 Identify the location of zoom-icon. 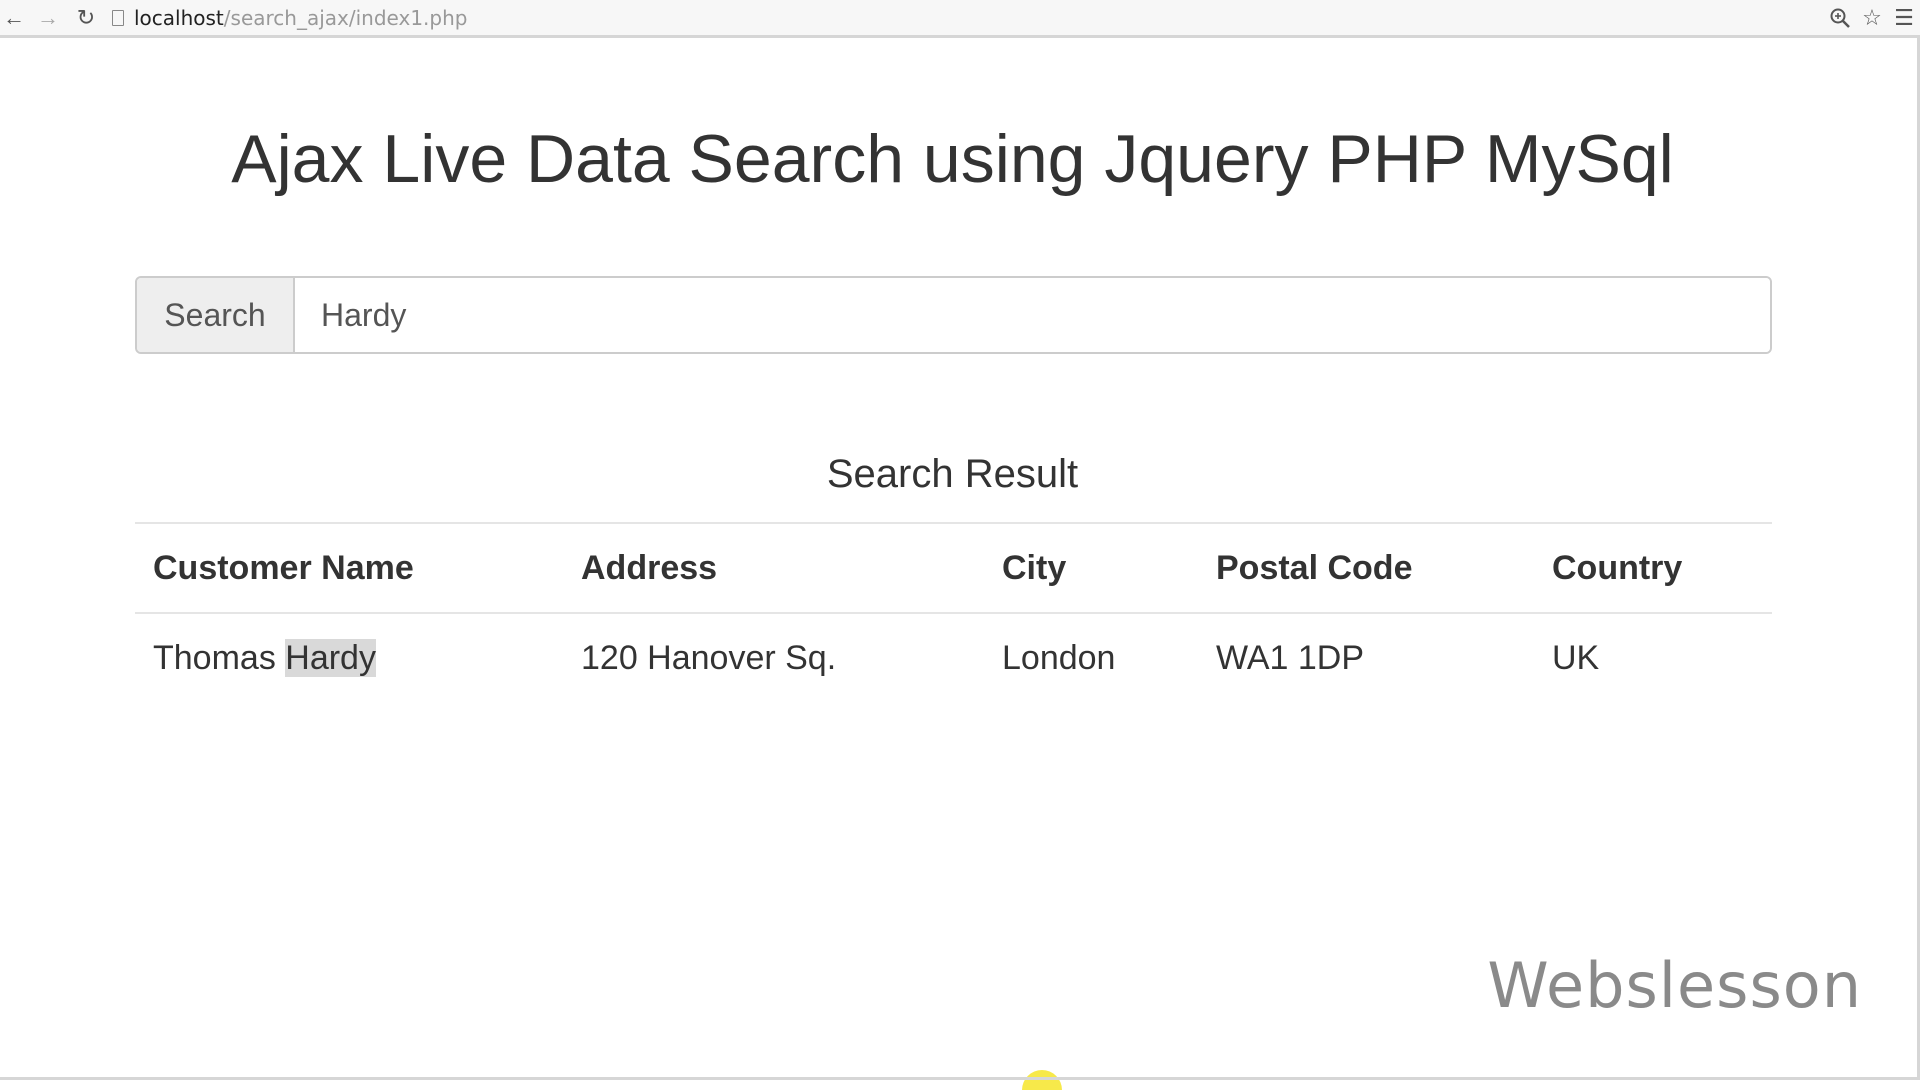
(1840, 18).